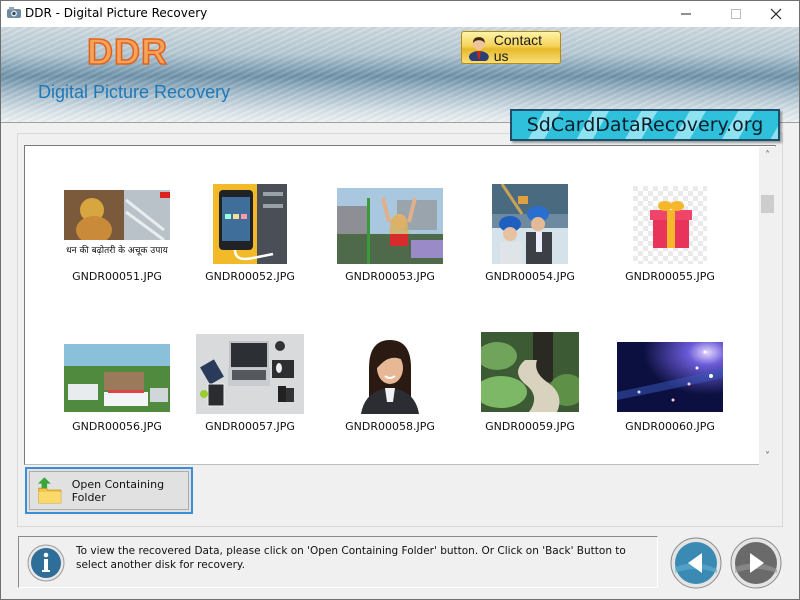 This screenshot has height=600, width=800. Describe the element at coordinates (127, 51) in the screenshot. I see `ddr-logo: DDR` at that location.